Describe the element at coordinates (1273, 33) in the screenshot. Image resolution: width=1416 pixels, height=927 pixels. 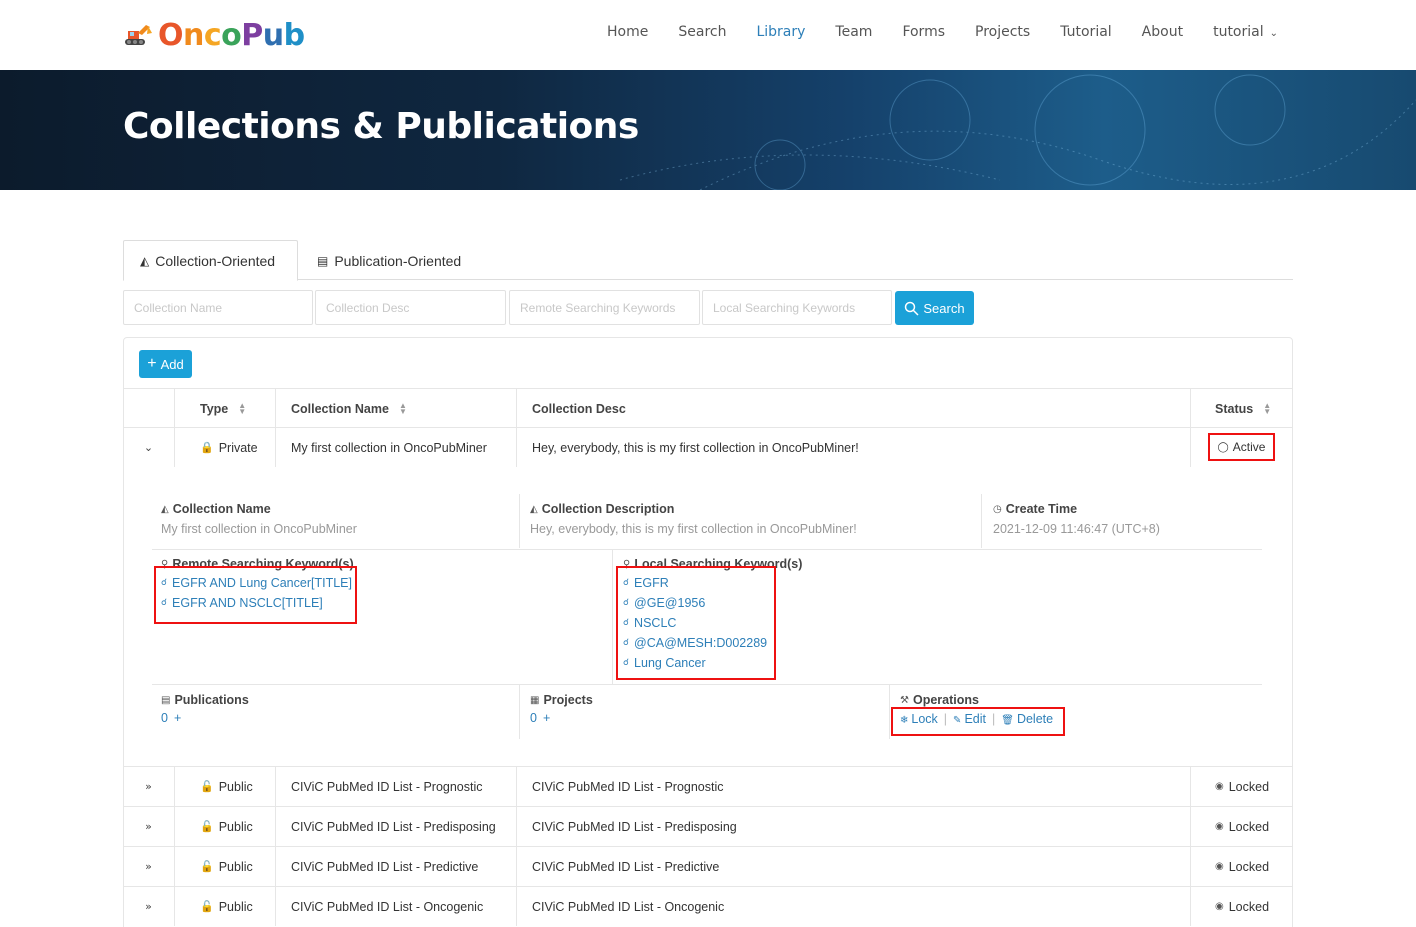
I see `chevron-down-icon: ⌄` at that location.